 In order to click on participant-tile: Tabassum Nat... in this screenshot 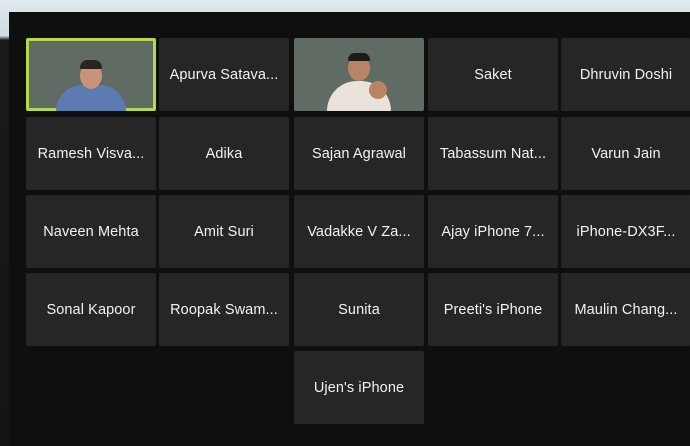, I will do `click(493, 153)`.